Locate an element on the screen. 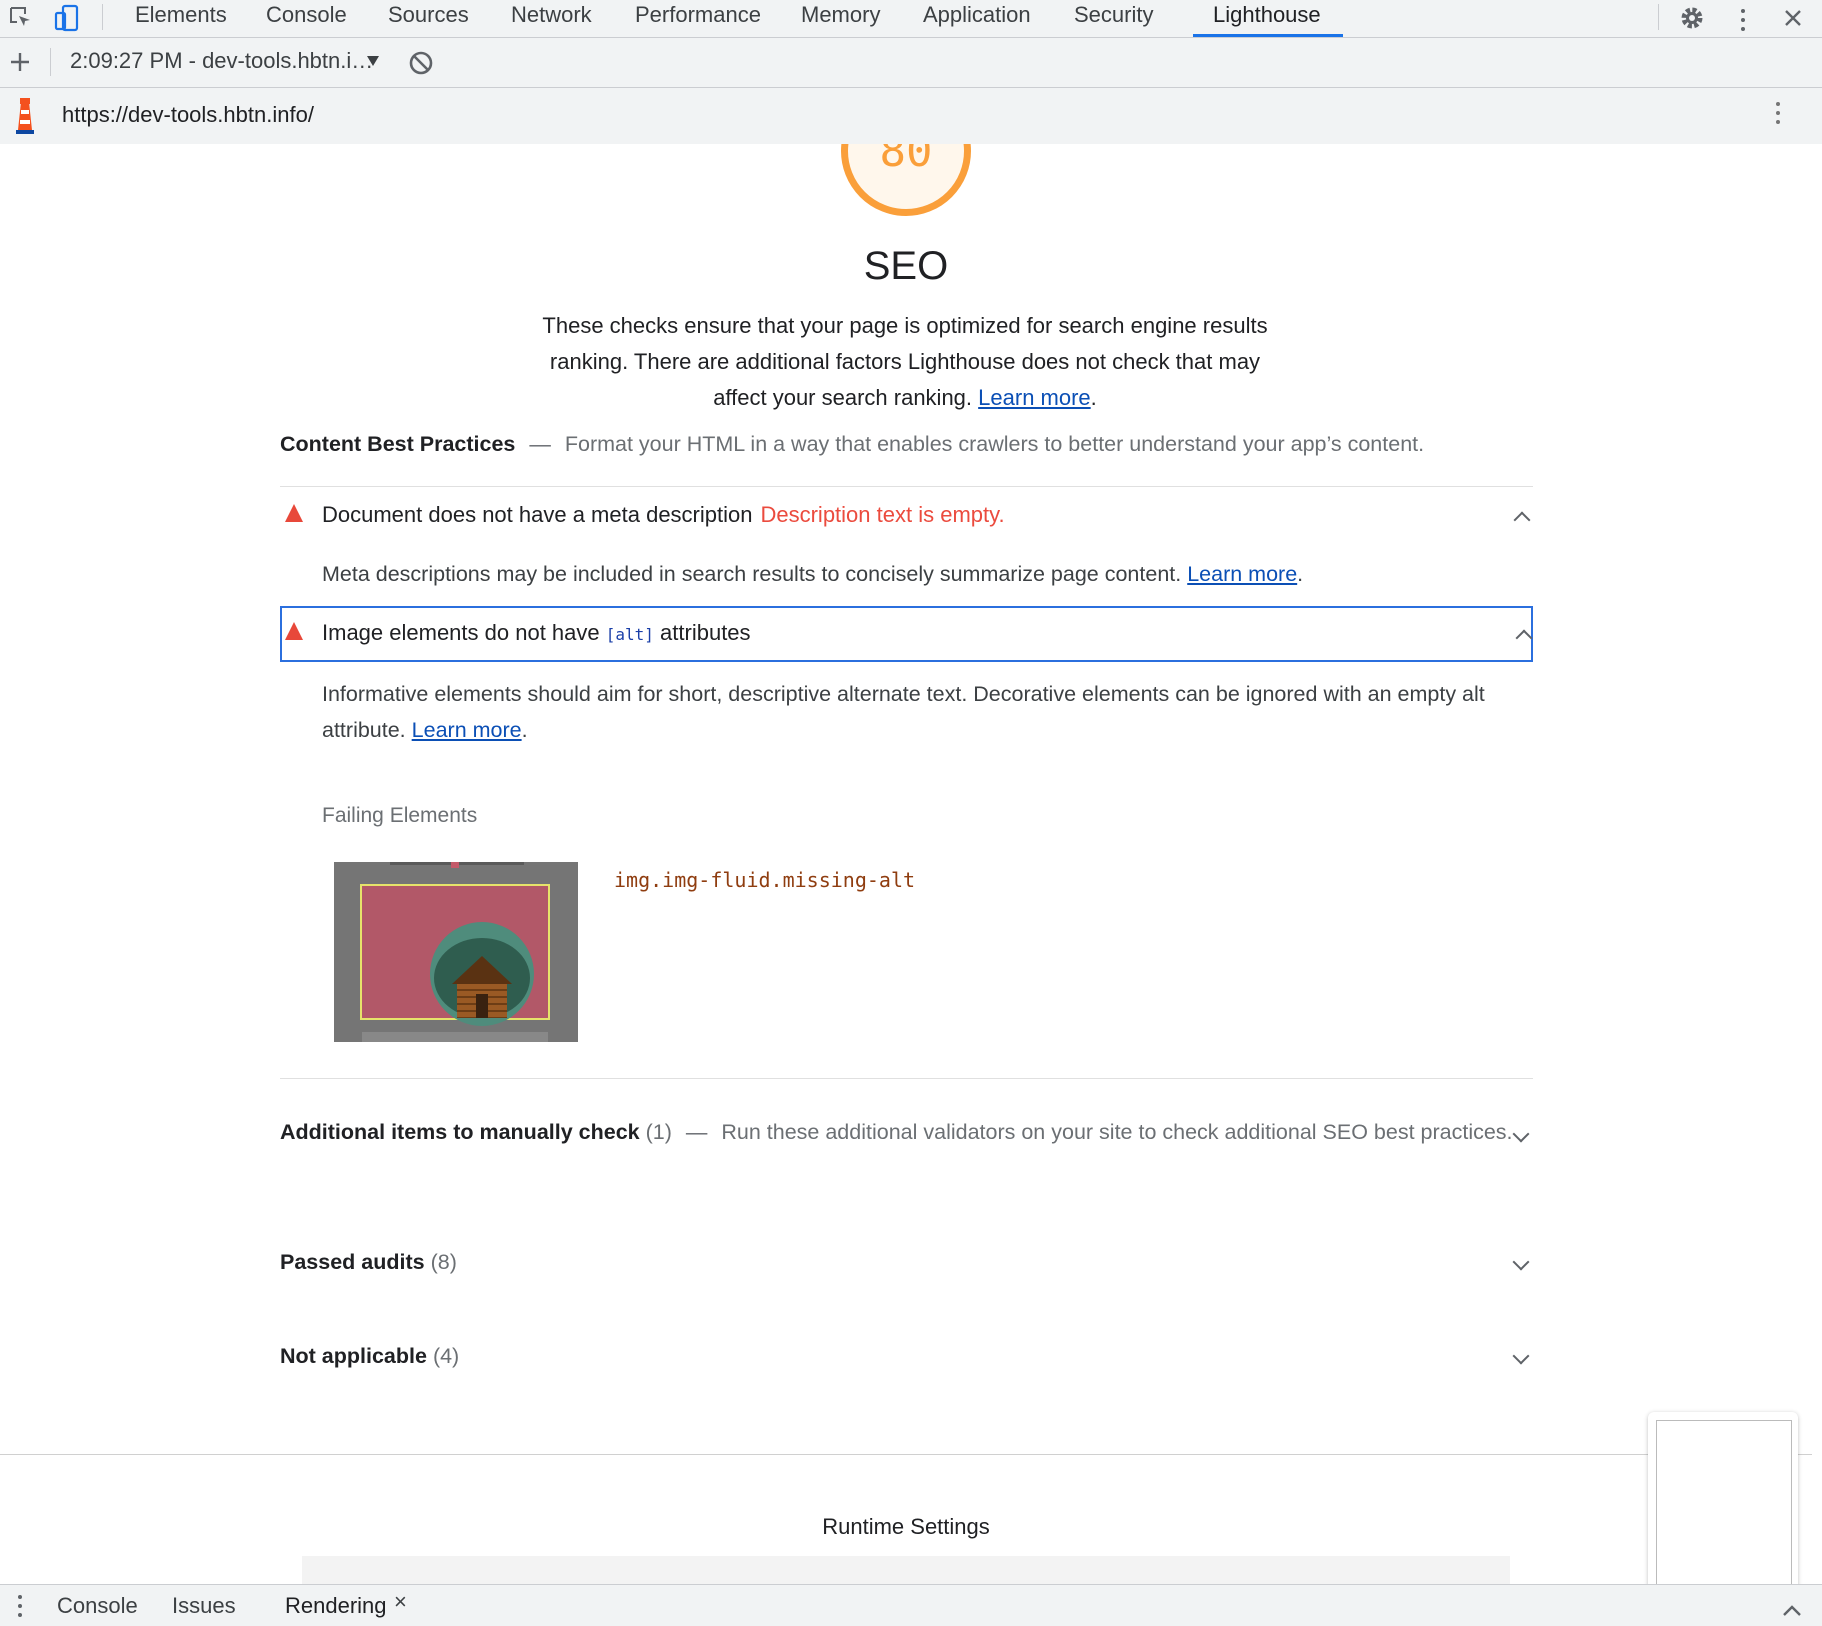  runtime-settings-title: Runtime Settings is located at coordinates (906, 1526).